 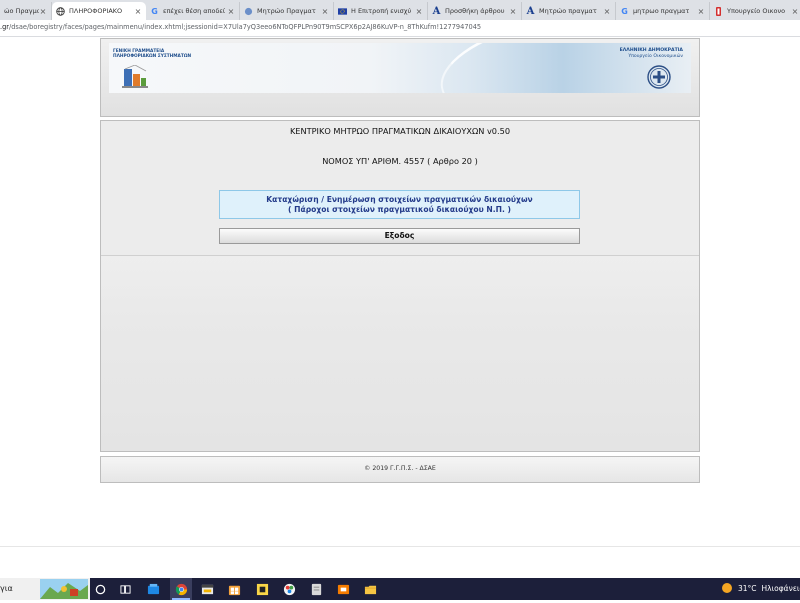 I want to click on tab-title: ώο Πραγμα, so click(x=21, y=11).